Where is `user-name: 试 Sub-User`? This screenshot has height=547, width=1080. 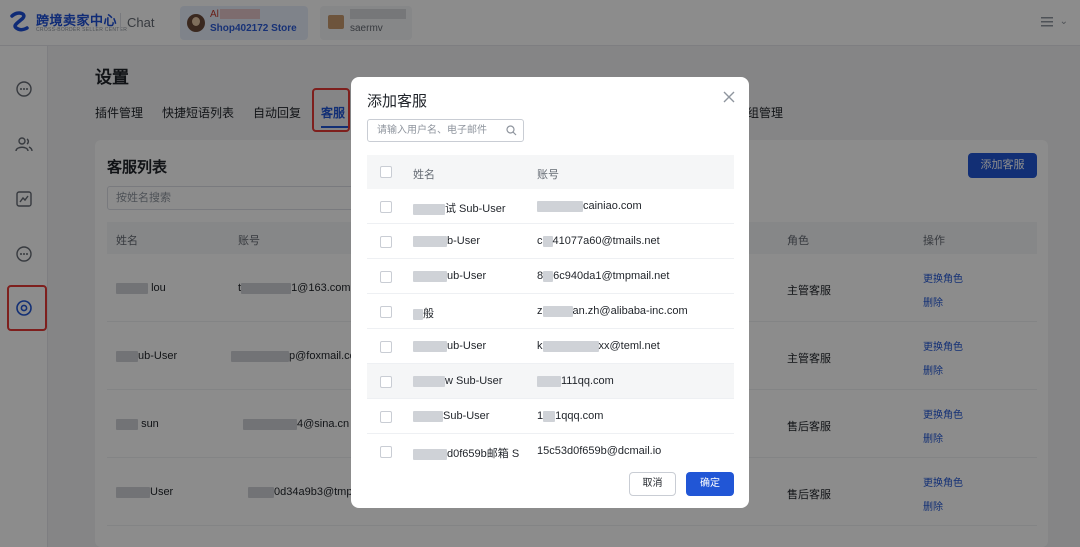
user-name: 试 Sub-User is located at coordinates (459, 208).